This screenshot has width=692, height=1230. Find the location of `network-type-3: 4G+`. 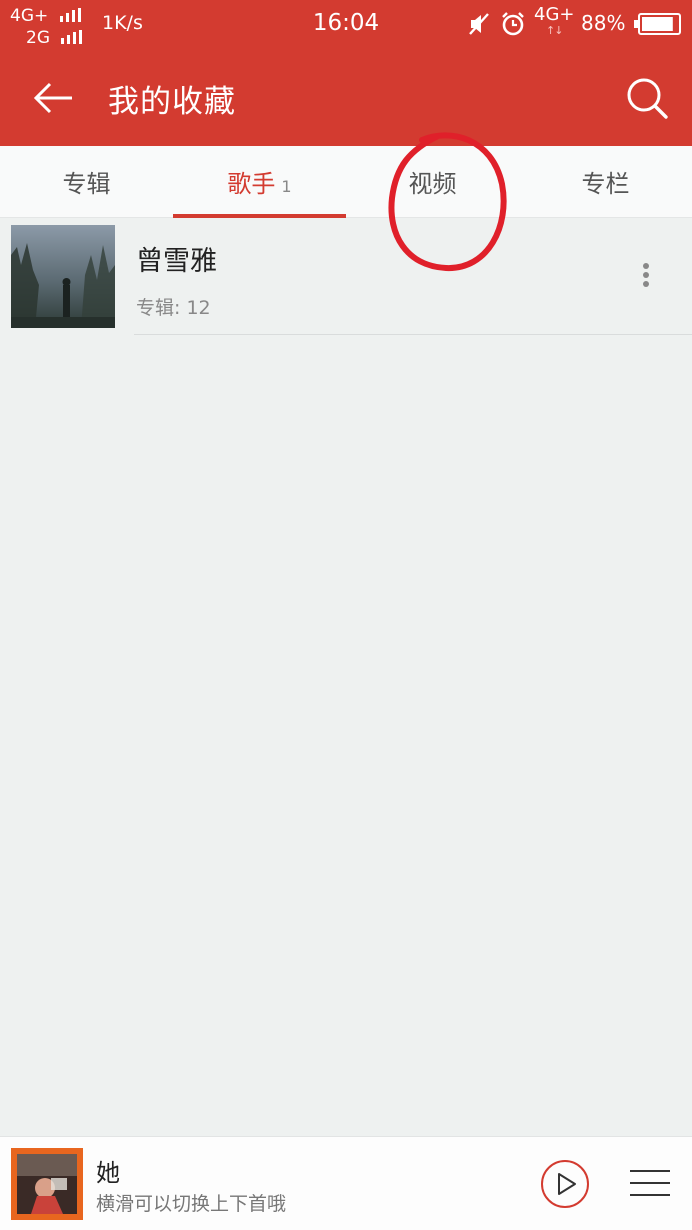

network-type-3: 4G+ is located at coordinates (554, 14).